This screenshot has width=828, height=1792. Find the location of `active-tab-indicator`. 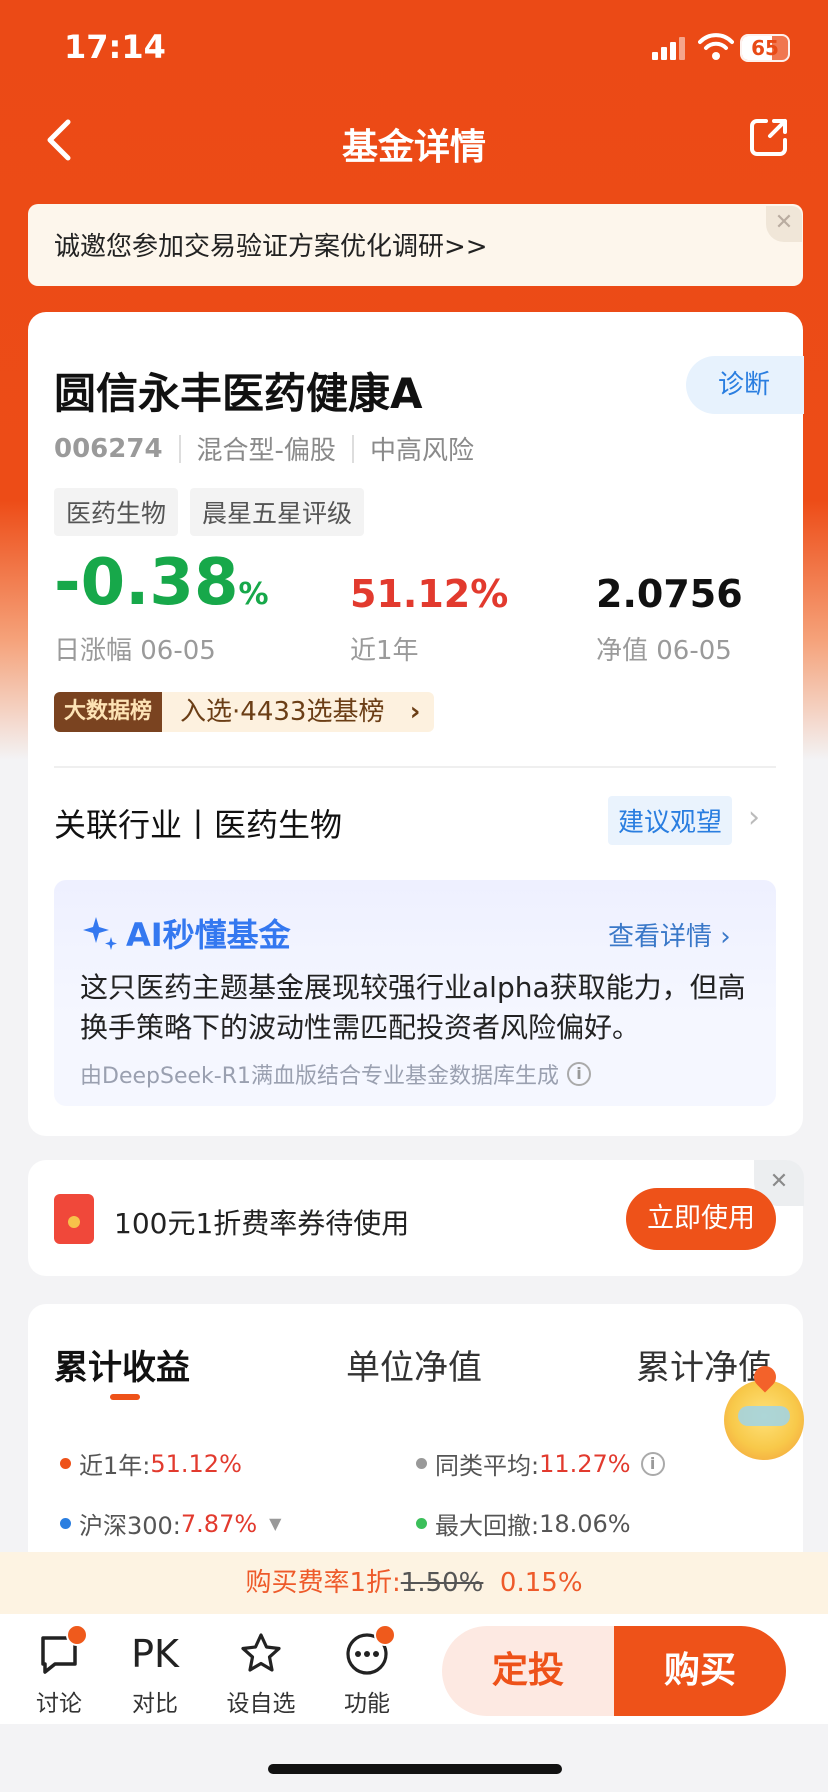

active-tab-indicator is located at coordinates (125, 1397).